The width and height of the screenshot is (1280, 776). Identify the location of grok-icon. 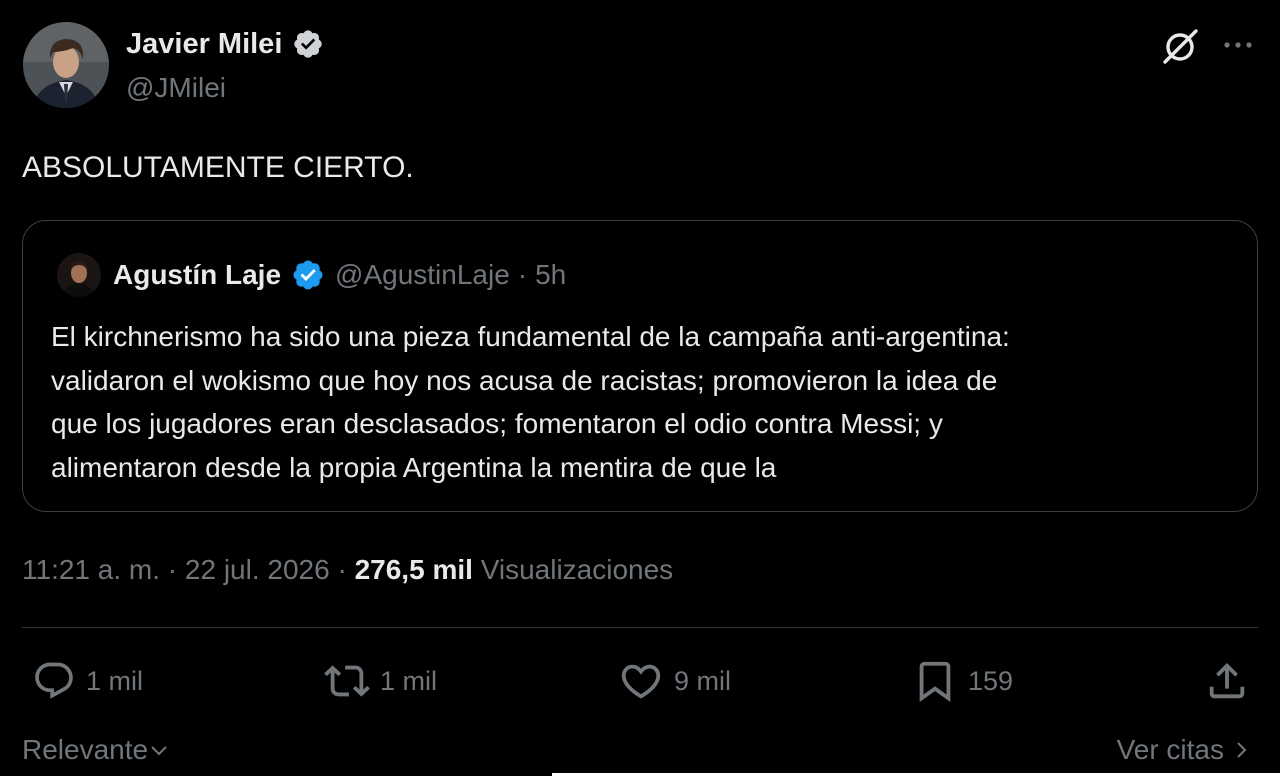
(1180, 46).